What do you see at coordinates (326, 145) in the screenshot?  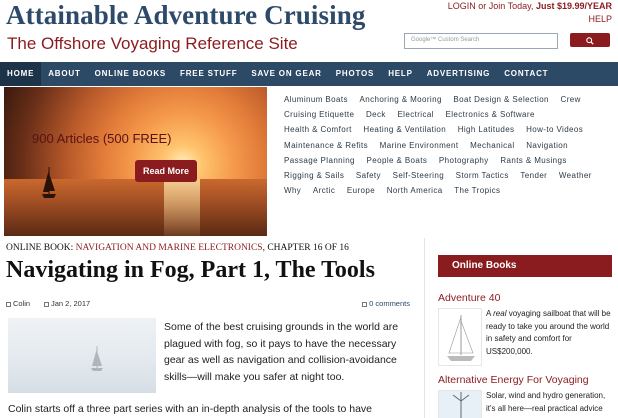 I see `category-link: Maintenance & Refits` at bounding box center [326, 145].